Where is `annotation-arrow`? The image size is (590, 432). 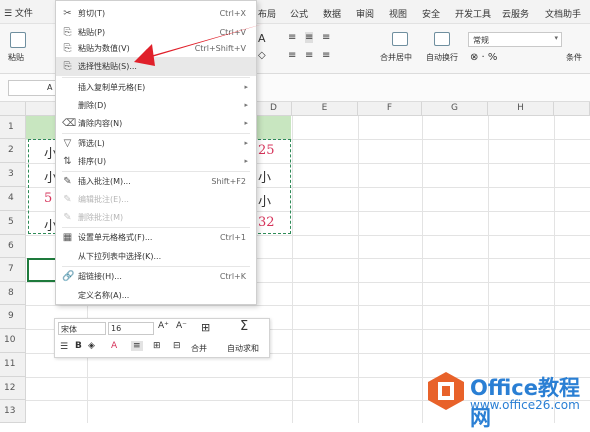
annotation-arrow is located at coordinates (198, 45).